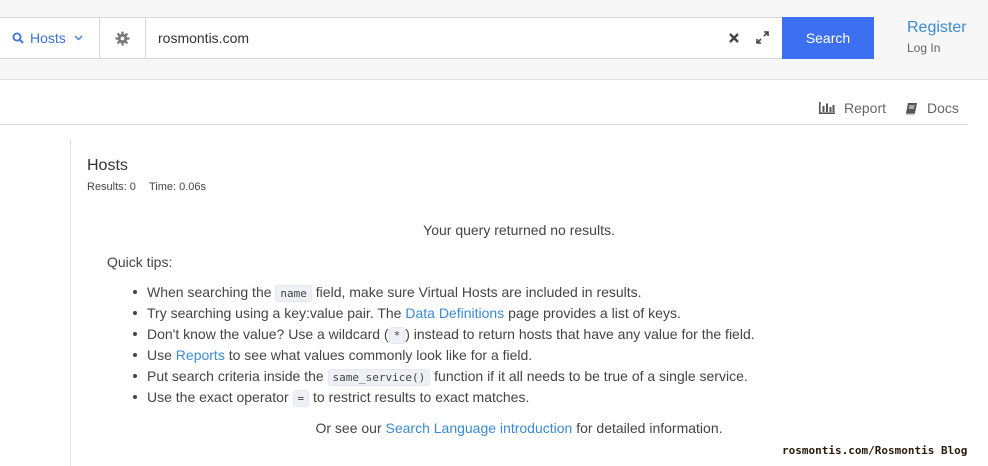 This screenshot has width=988, height=466. Describe the element at coordinates (379, 377) in the screenshot. I see `code-snippet: same_service()` at that location.